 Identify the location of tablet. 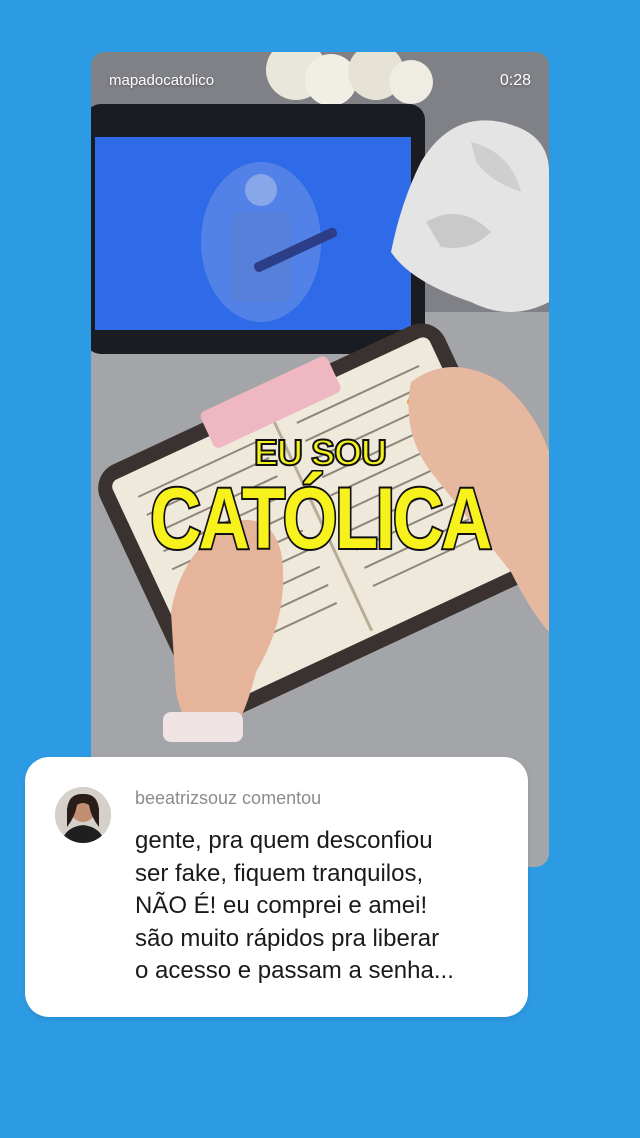
(258, 229).